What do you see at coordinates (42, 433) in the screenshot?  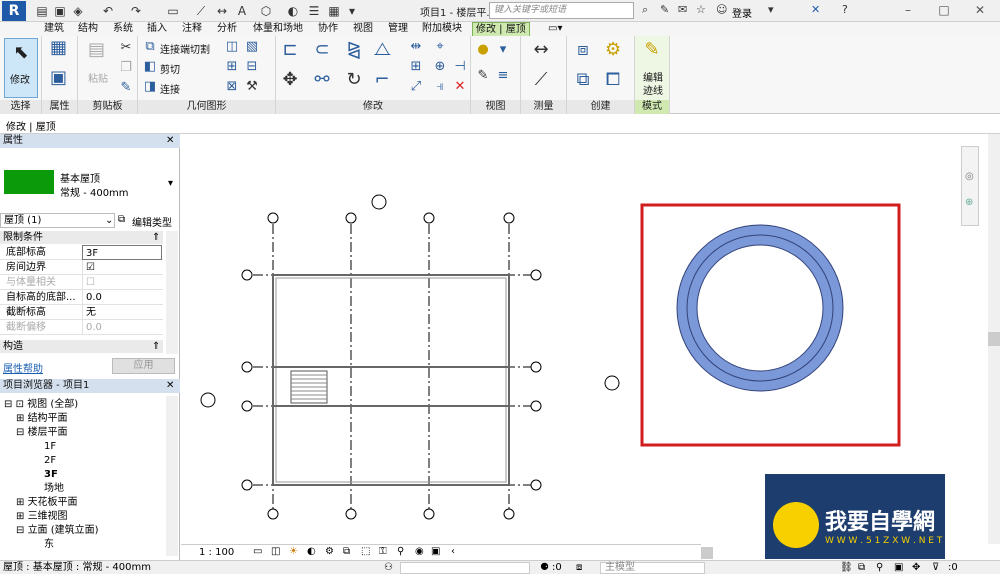 I see `tree-floor-plans: ⊟ 楼层平面` at bounding box center [42, 433].